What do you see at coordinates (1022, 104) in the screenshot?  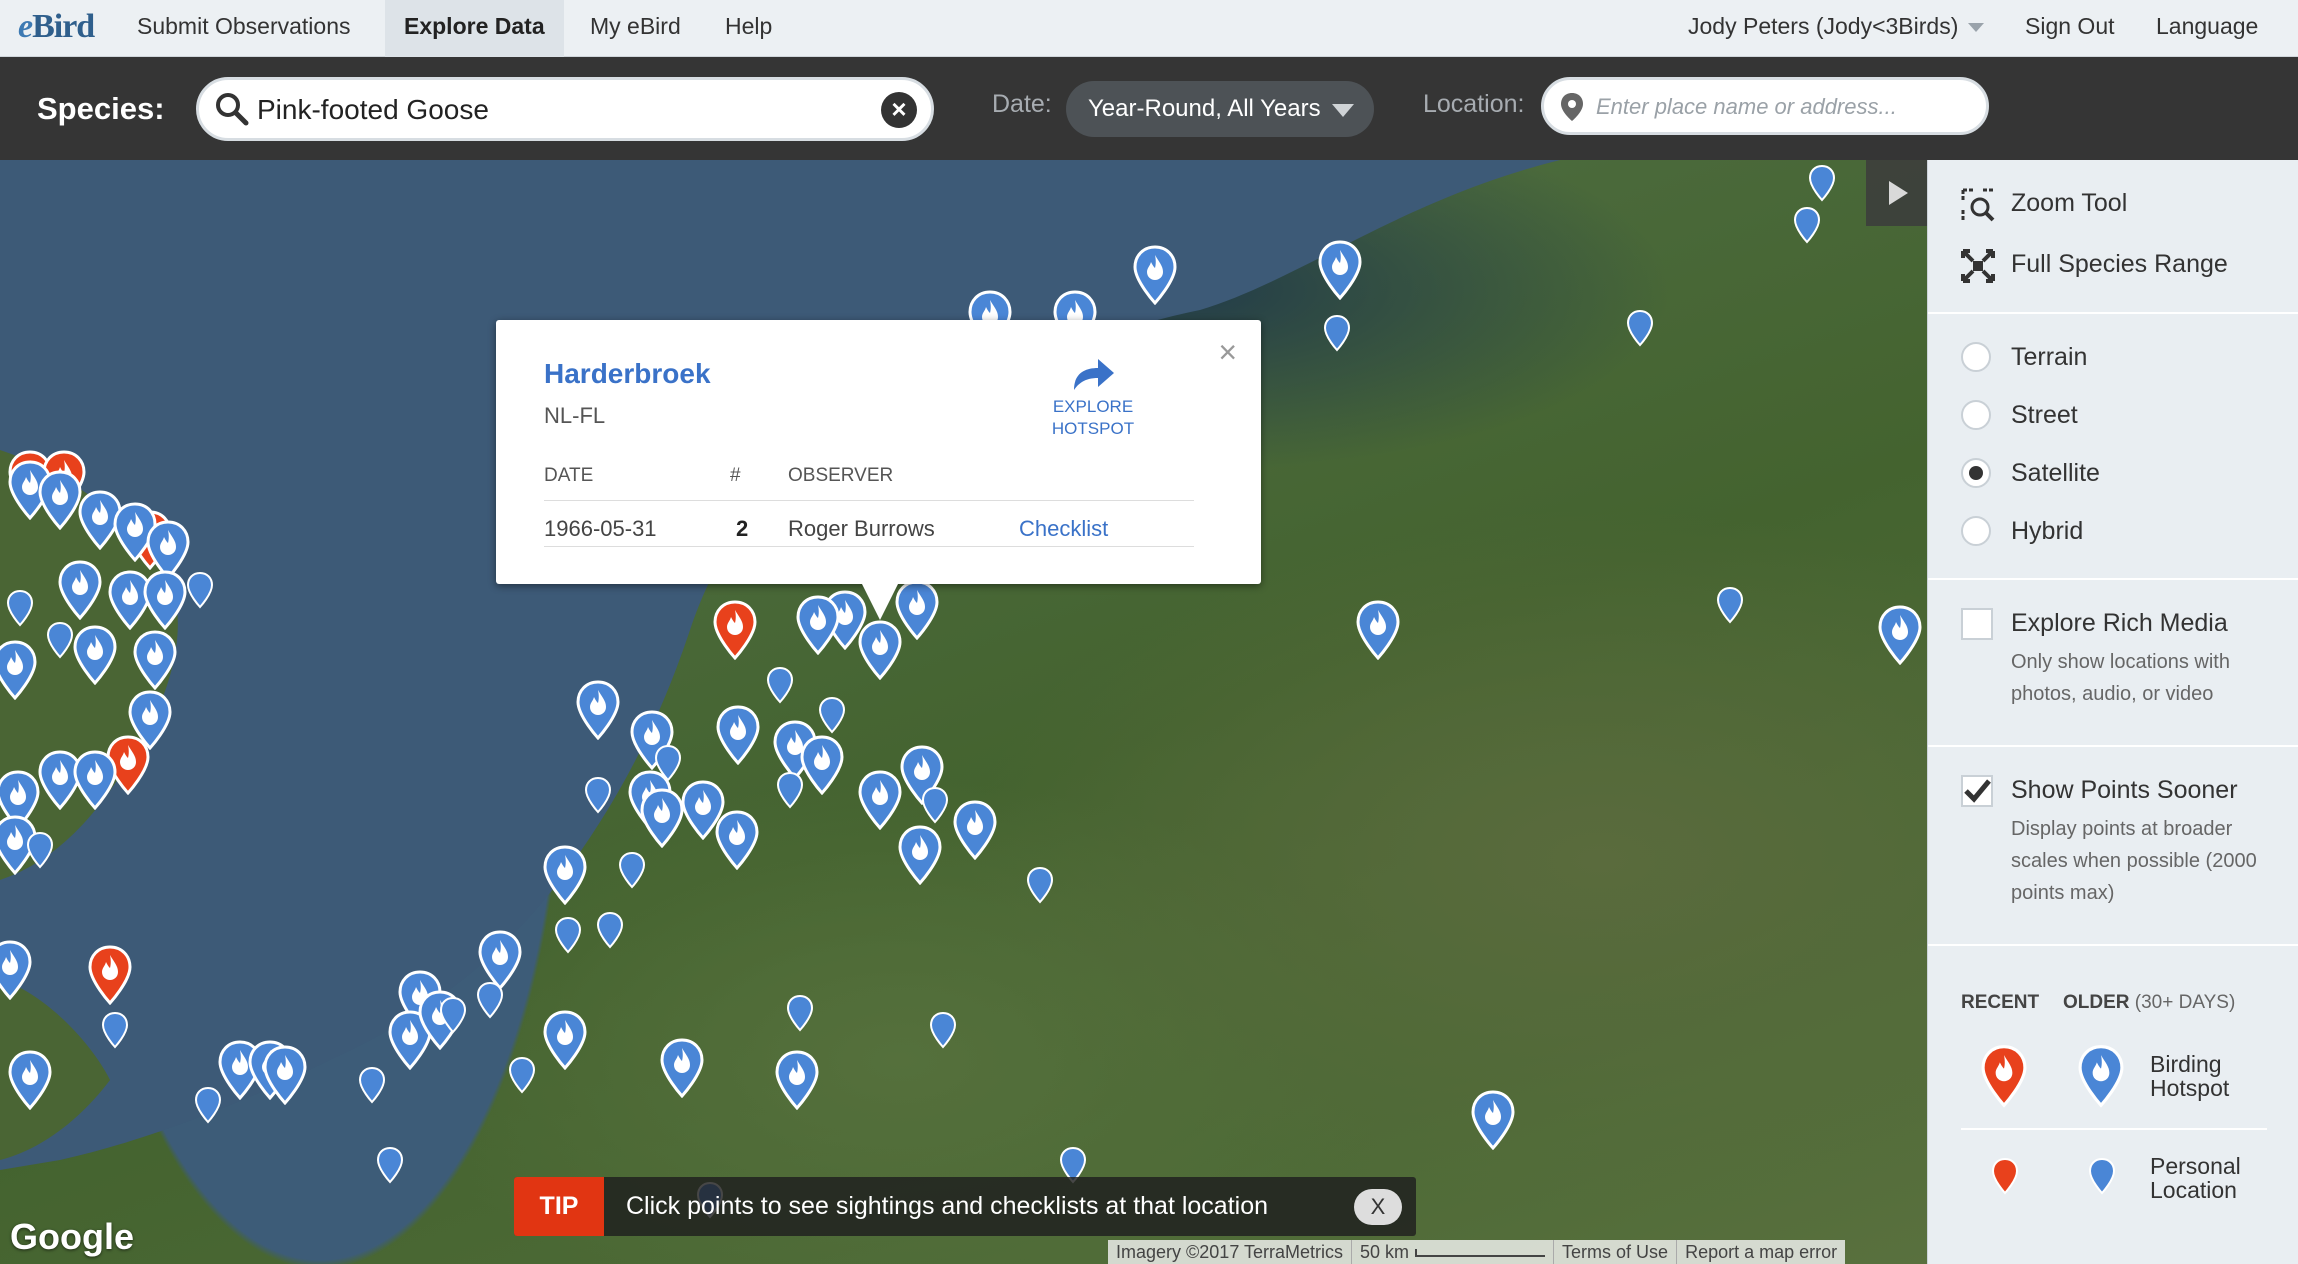 I see `date-label: Date:` at bounding box center [1022, 104].